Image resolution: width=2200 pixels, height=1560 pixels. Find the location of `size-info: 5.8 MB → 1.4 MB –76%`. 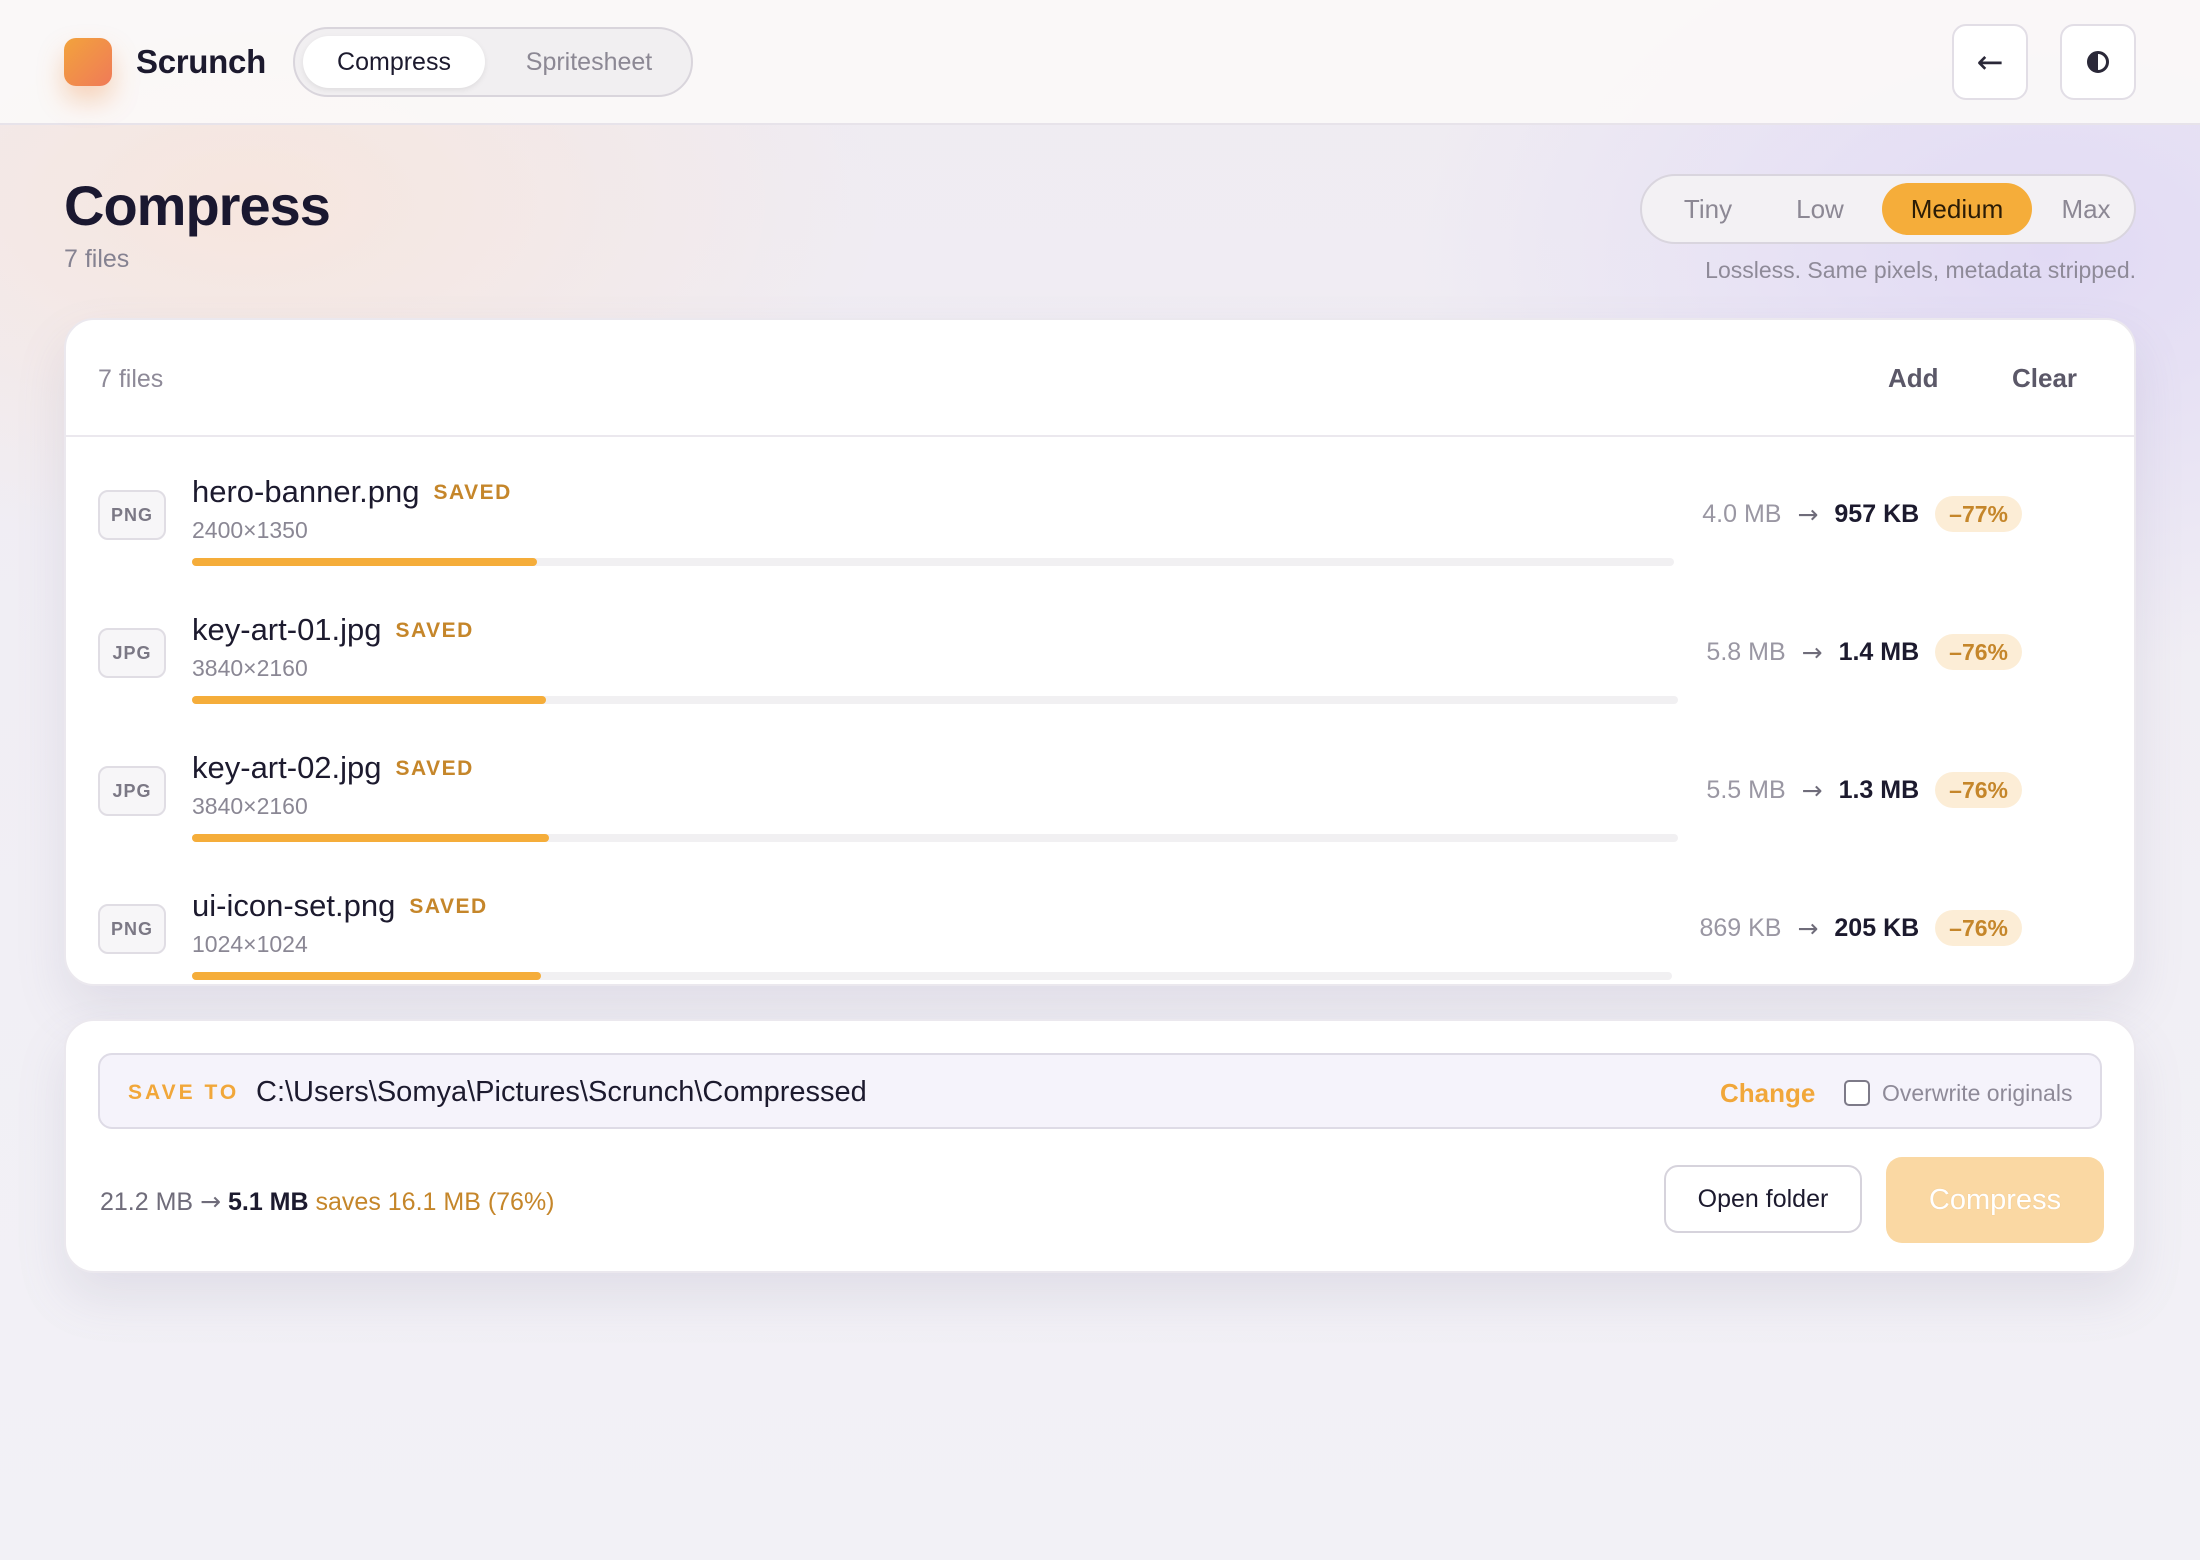

size-info: 5.8 MB → 1.4 MB –76% is located at coordinates (1864, 652).